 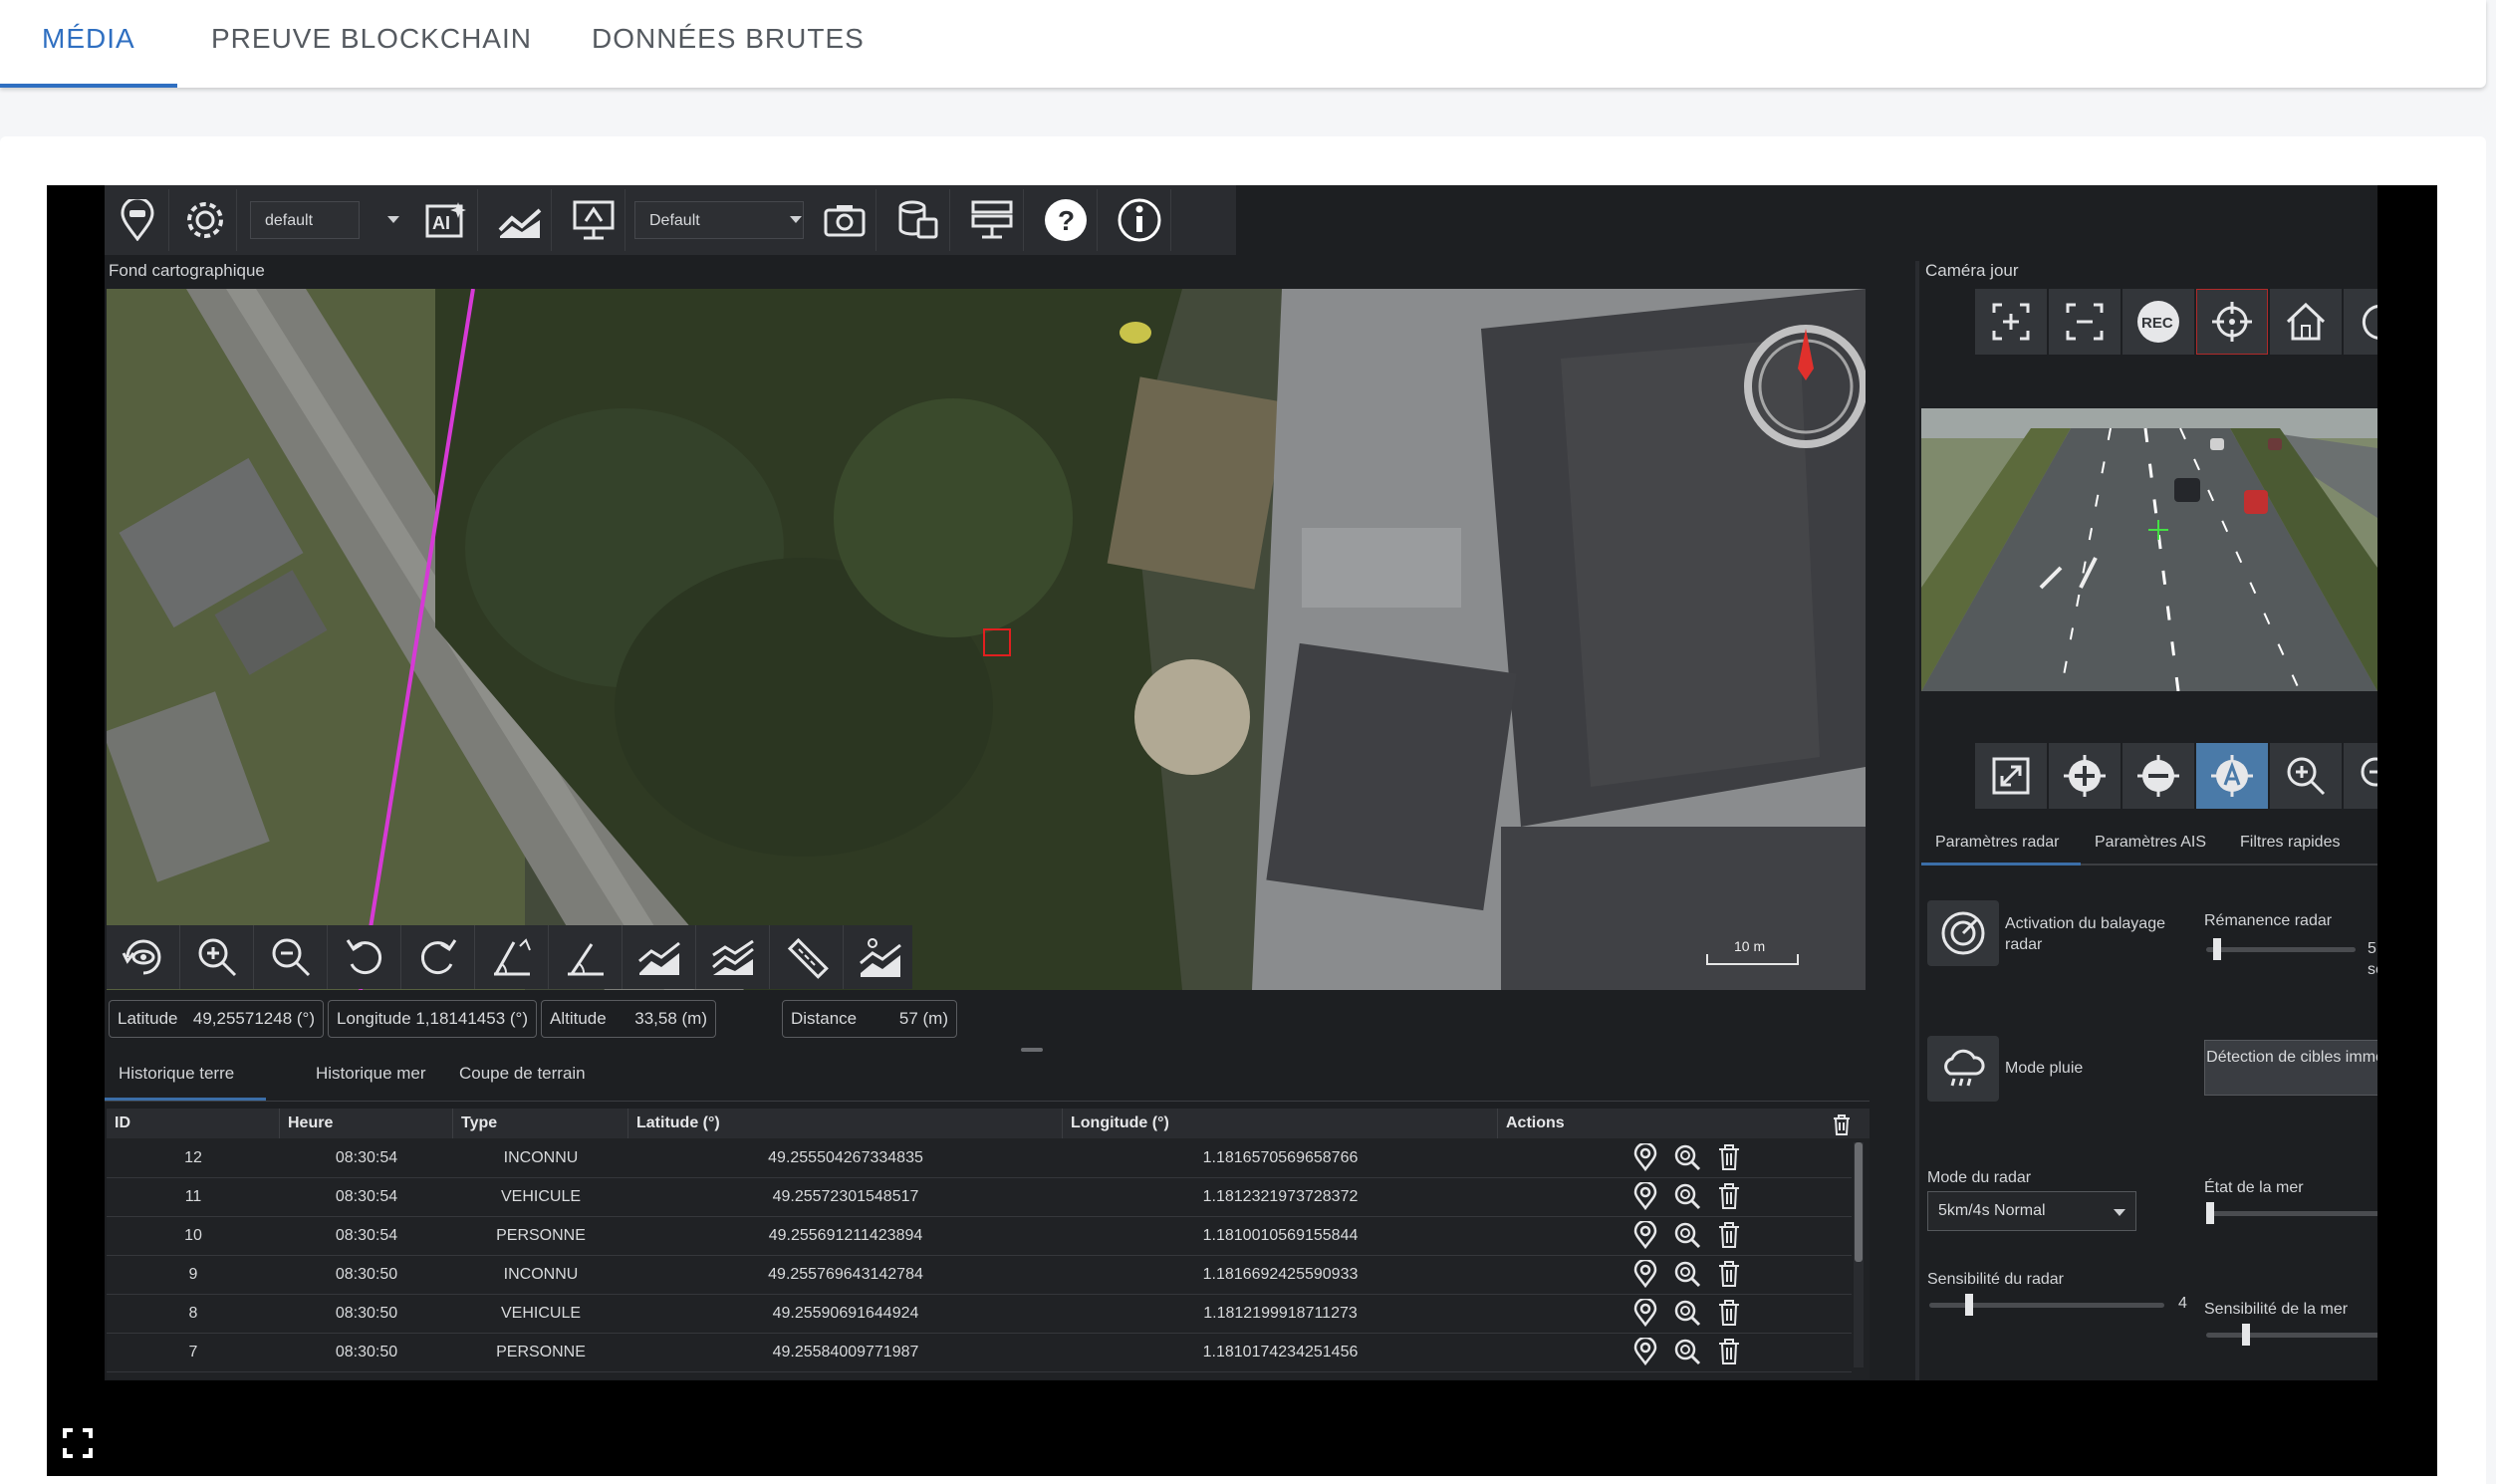 What do you see at coordinates (919, 220) in the screenshot?
I see `database-icon` at bounding box center [919, 220].